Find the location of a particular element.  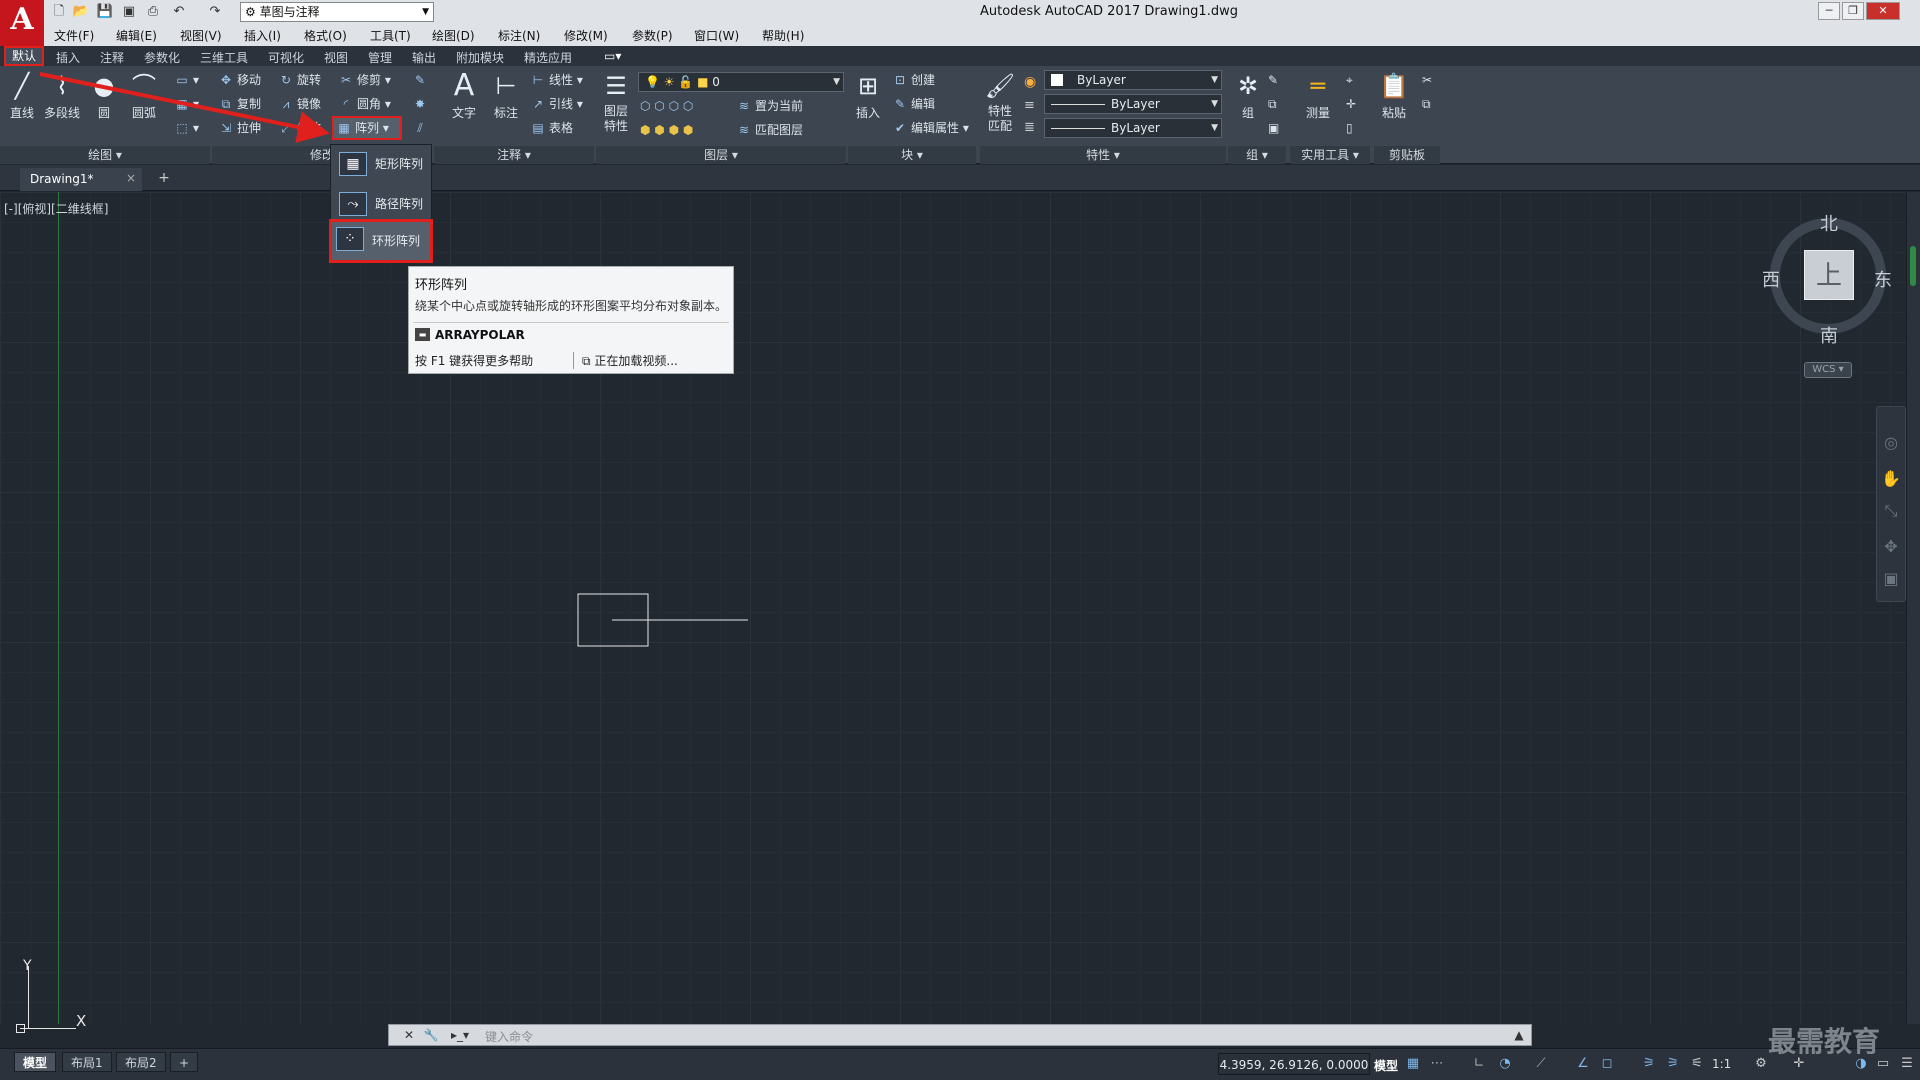

object-snap-icon: ◻ is located at coordinates (1607, 1064).